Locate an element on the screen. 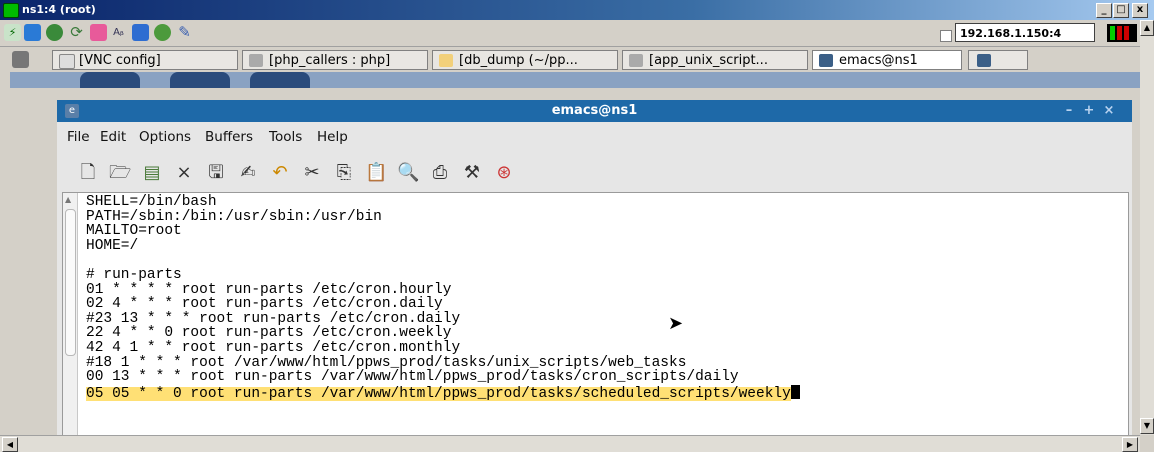 This screenshot has width=1154, height=452. open-folder-icon: 🗁 is located at coordinates (120, 173).